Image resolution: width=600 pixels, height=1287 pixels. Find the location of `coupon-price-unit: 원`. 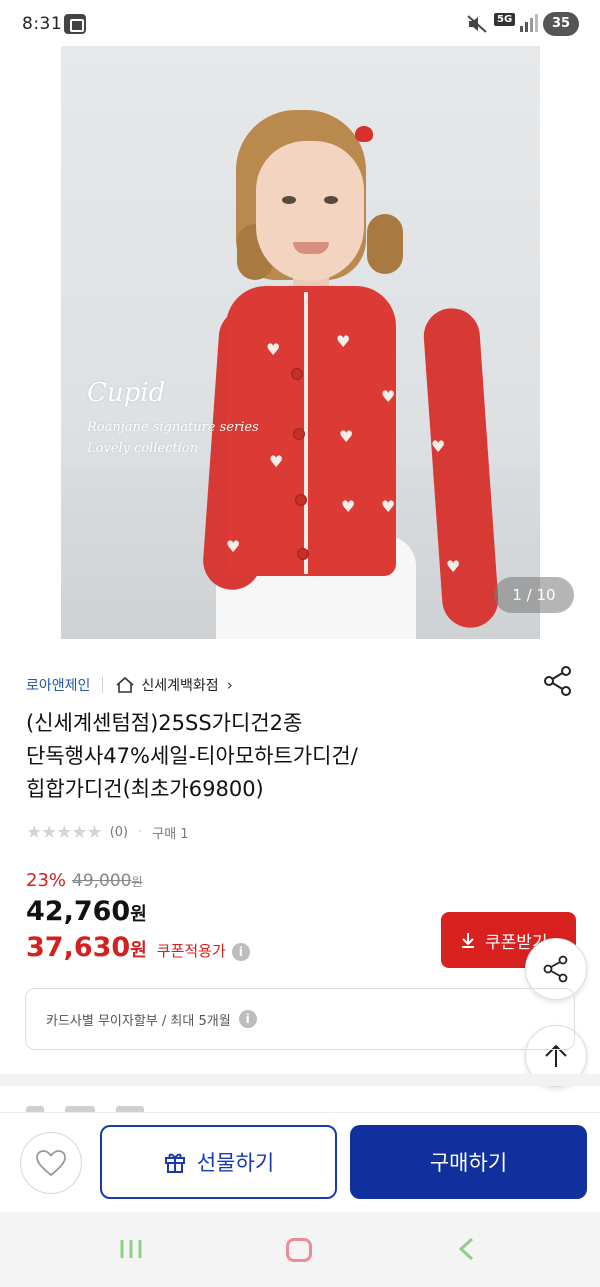

coupon-price-unit: 원 is located at coordinates (138, 950).